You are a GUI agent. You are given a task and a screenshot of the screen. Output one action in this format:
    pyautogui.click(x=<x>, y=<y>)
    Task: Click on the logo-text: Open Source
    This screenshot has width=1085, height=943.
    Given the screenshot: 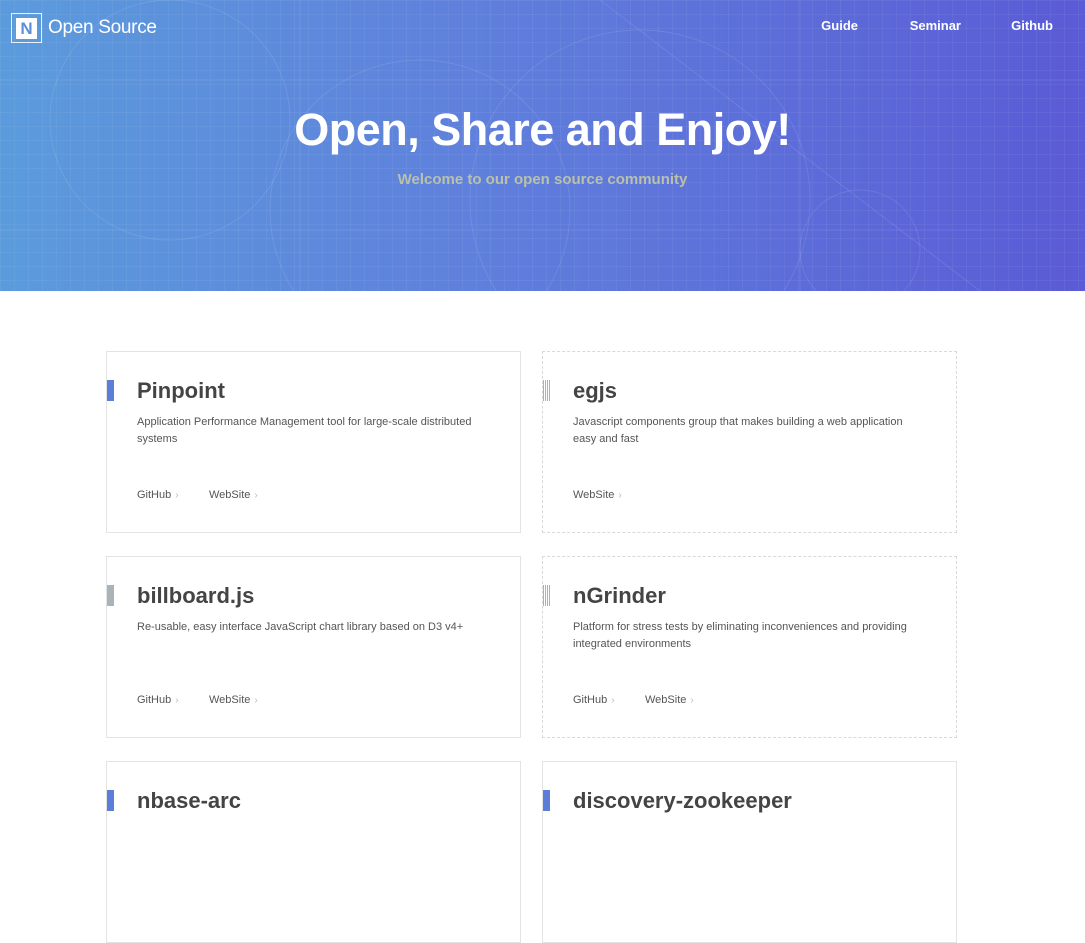 What is the action you would take?
    pyautogui.click(x=102, y=27)
    